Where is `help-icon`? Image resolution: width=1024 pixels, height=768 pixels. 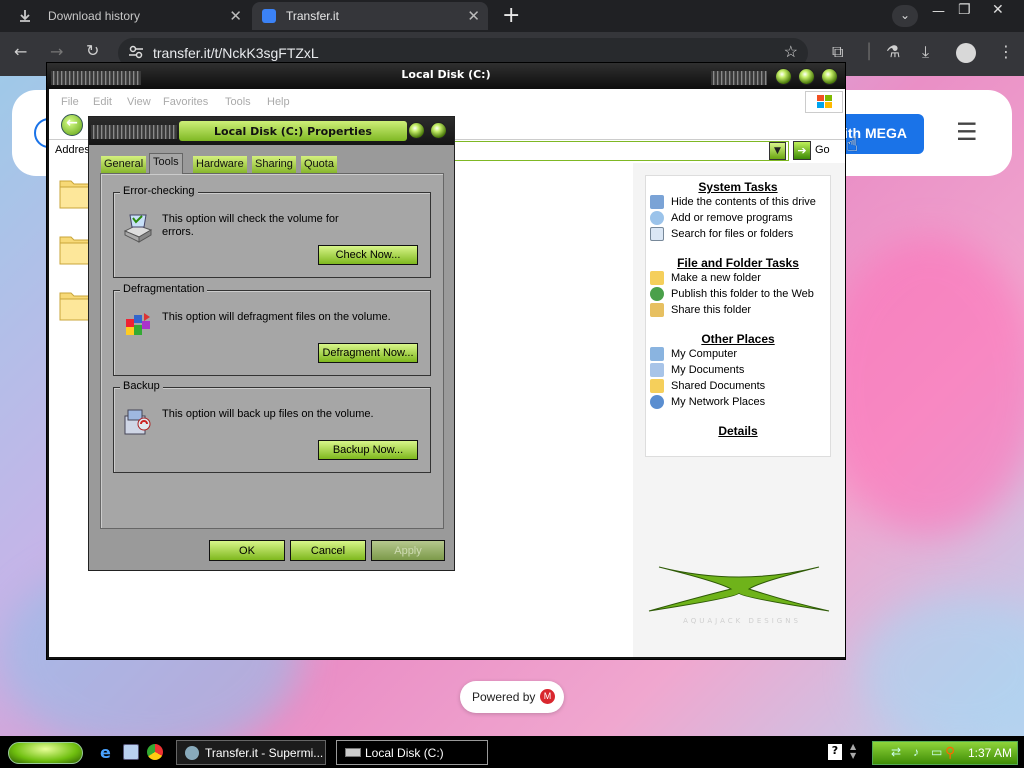 help-icon is located at coordinates (416, 130).